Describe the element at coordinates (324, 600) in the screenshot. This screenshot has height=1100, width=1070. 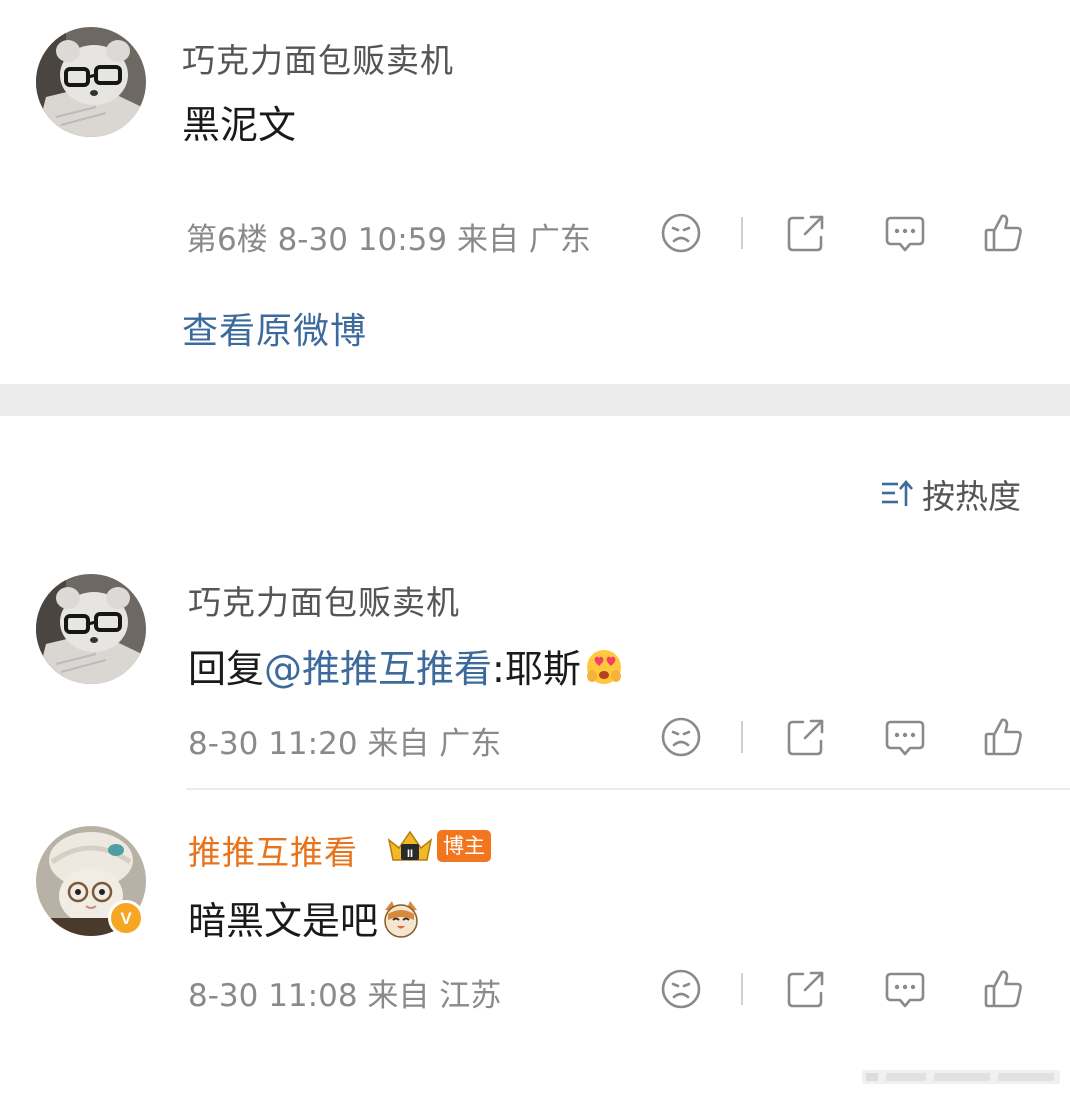
I see `comment-username: 巧克力面包贩卖机` at that location.